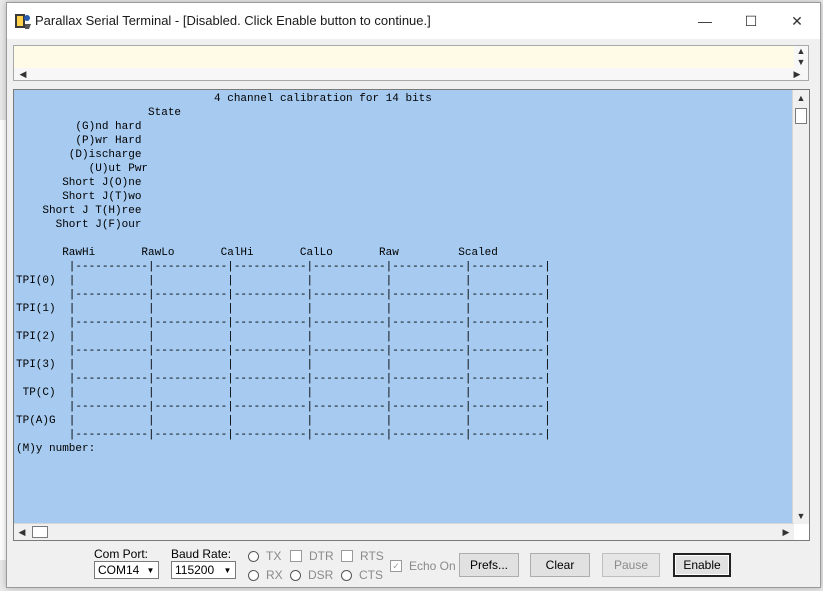  I want to click on close-icon: ✕, so click(797, 20).